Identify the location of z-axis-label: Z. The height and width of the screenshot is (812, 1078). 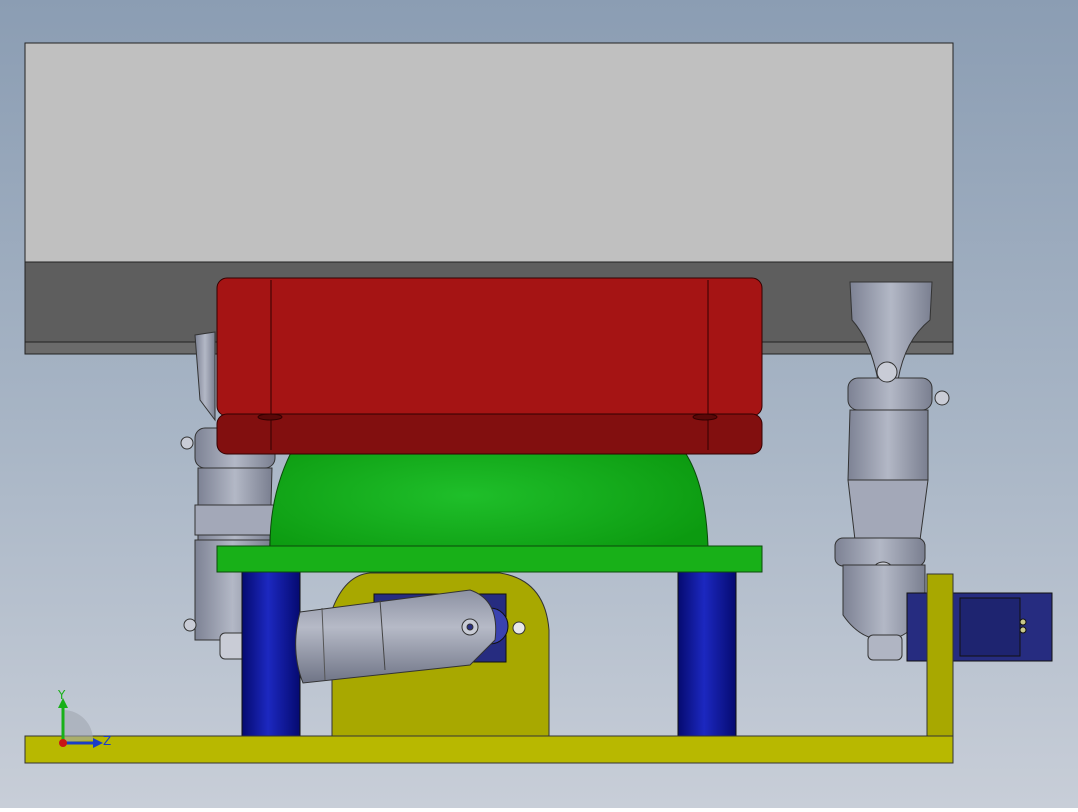
(107, 741).